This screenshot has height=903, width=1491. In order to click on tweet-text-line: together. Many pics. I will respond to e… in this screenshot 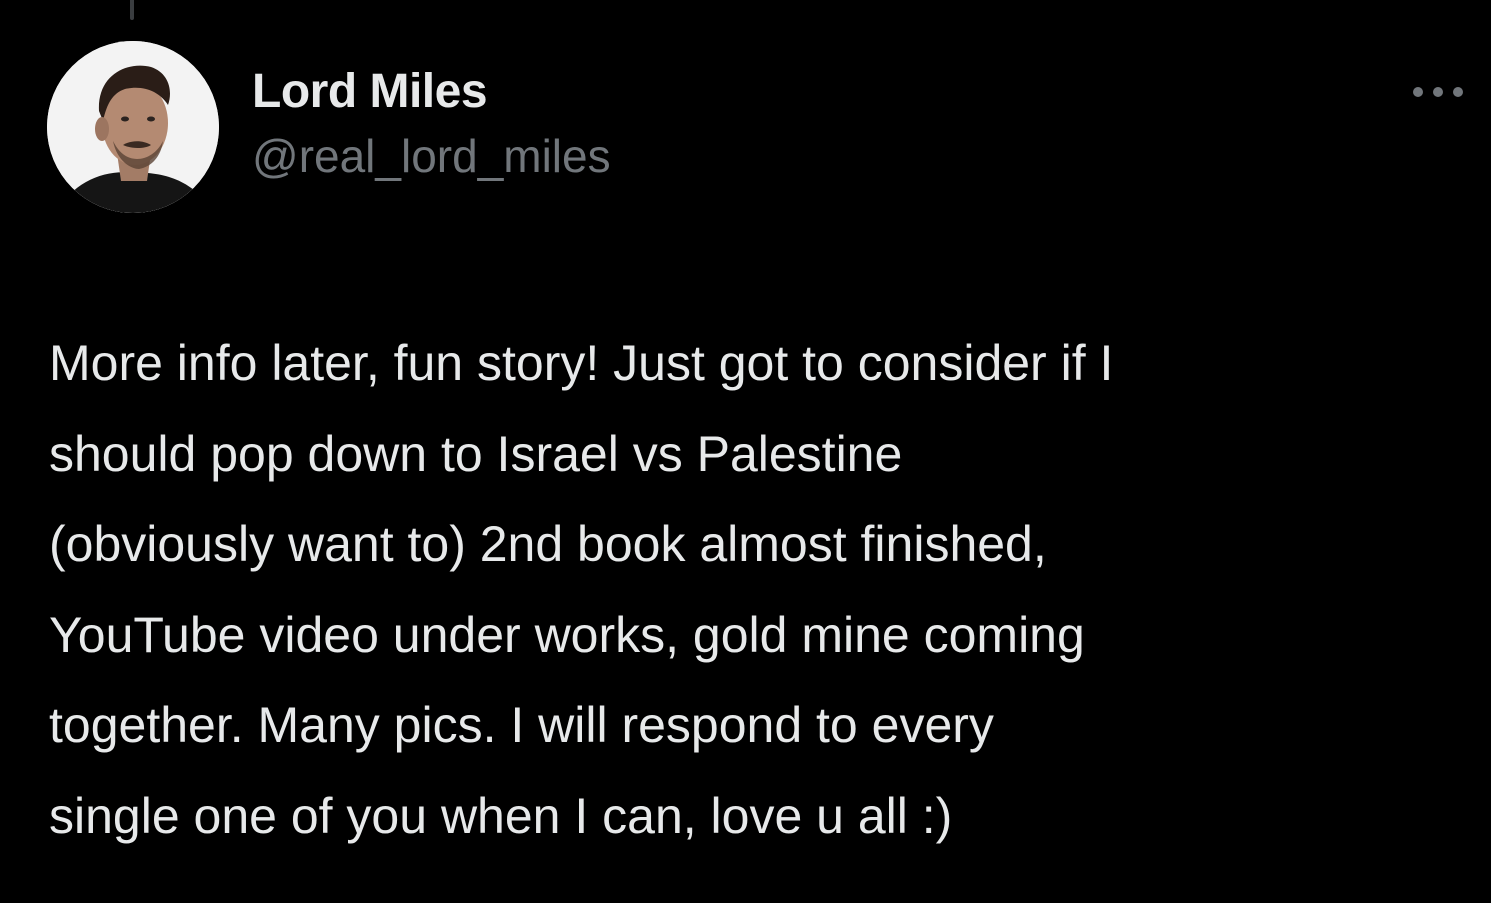, I will do `click(521, 725)`.